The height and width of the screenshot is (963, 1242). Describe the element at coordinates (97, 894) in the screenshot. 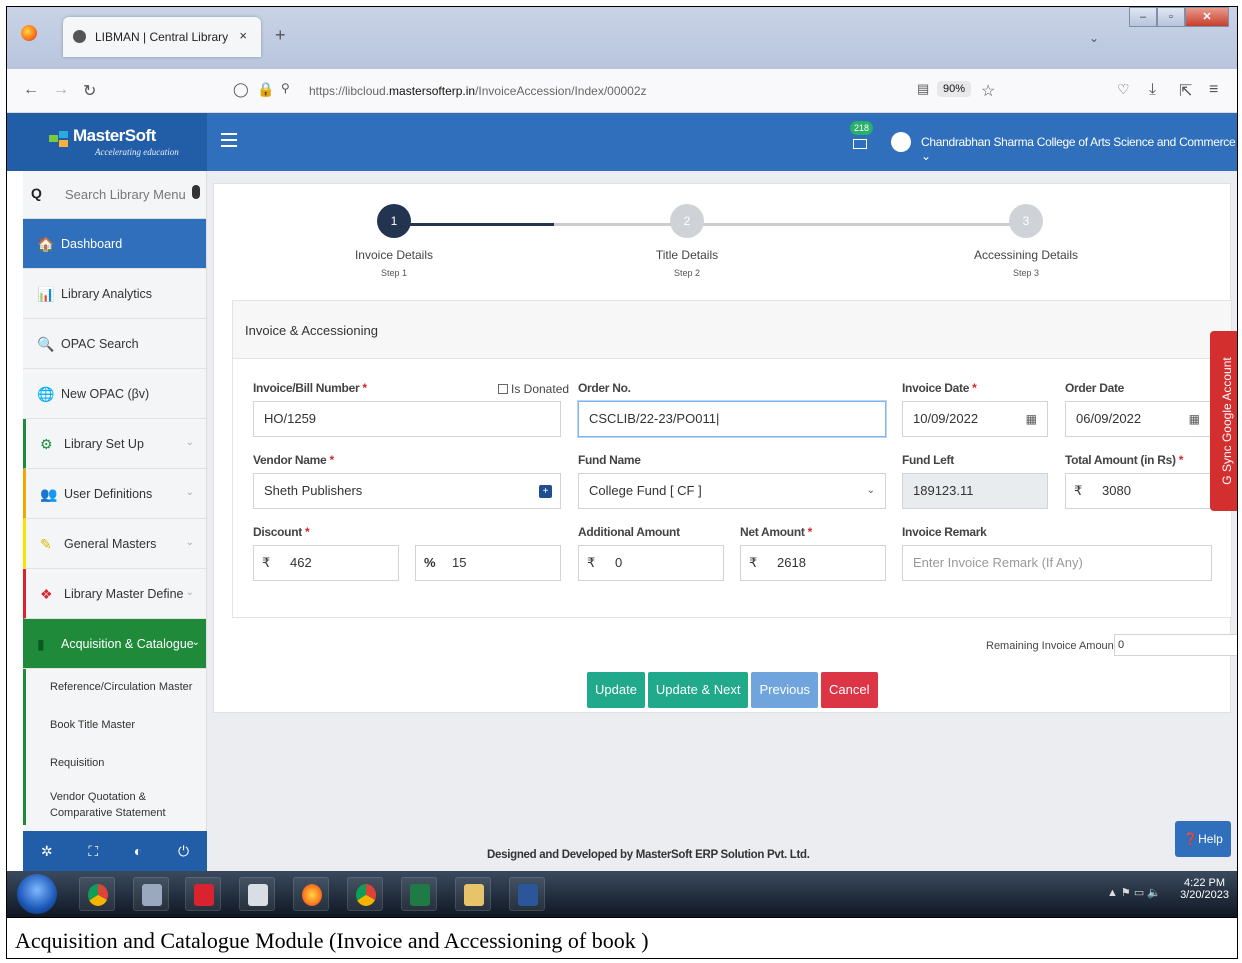

I see `chrome-taskbar-icon` at that location.